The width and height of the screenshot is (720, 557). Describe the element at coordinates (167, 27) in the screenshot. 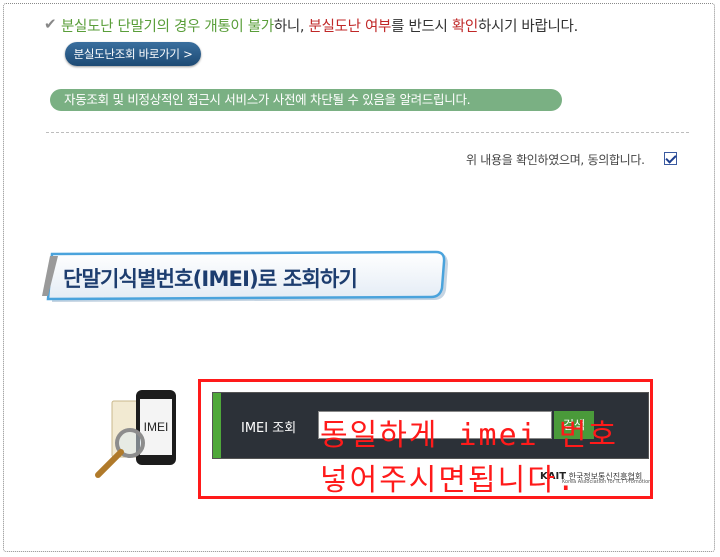

I see `notice-part1: 분실도난 단말기의 경우 개통이 불가` at that location.